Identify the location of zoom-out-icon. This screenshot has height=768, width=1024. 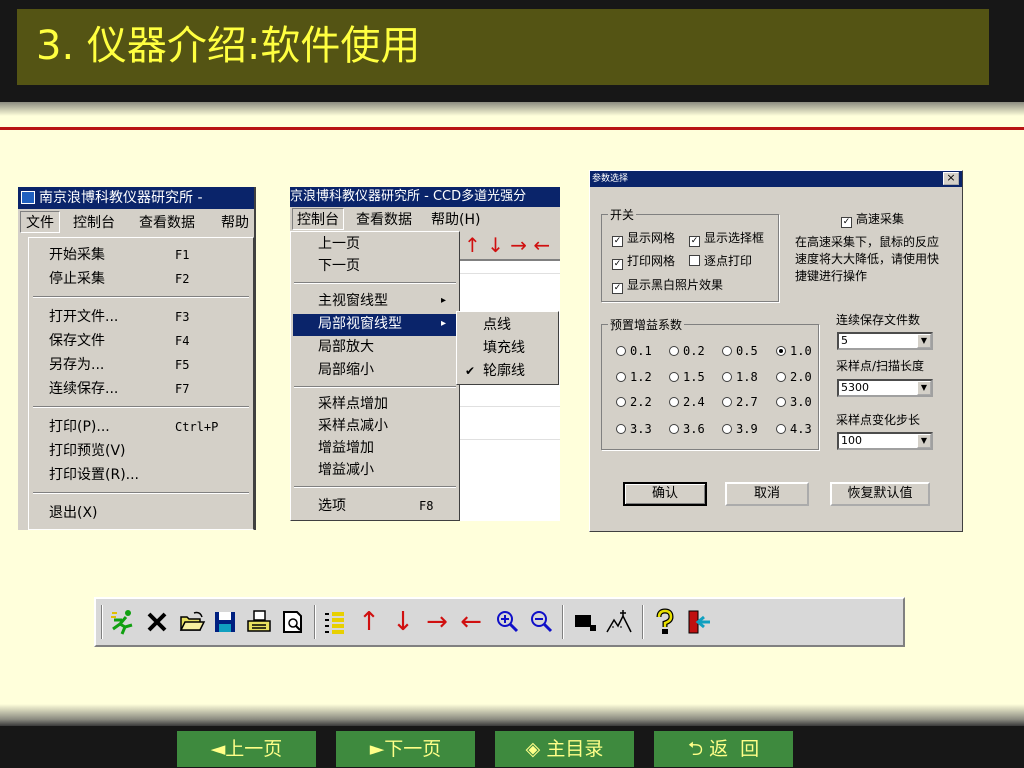
(541, 622).